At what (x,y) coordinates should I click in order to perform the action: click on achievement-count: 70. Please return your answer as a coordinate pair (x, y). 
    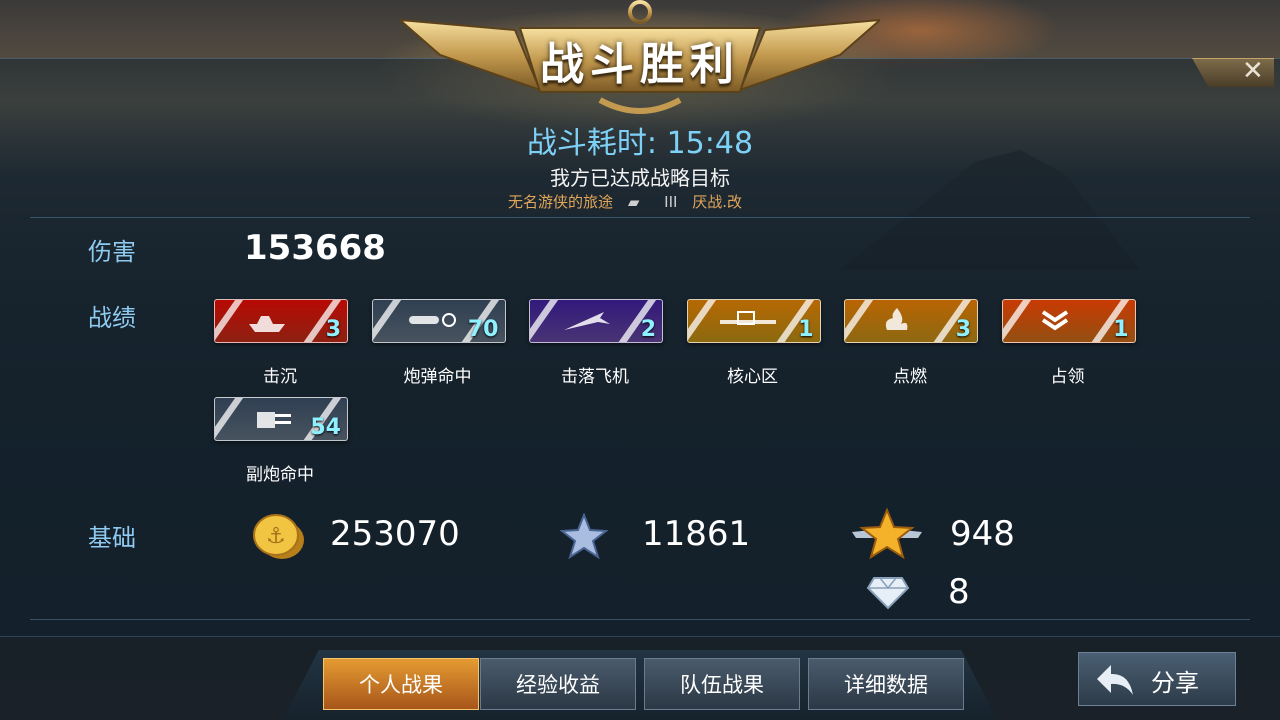
    Looking at the image, I should click on (483, 329).